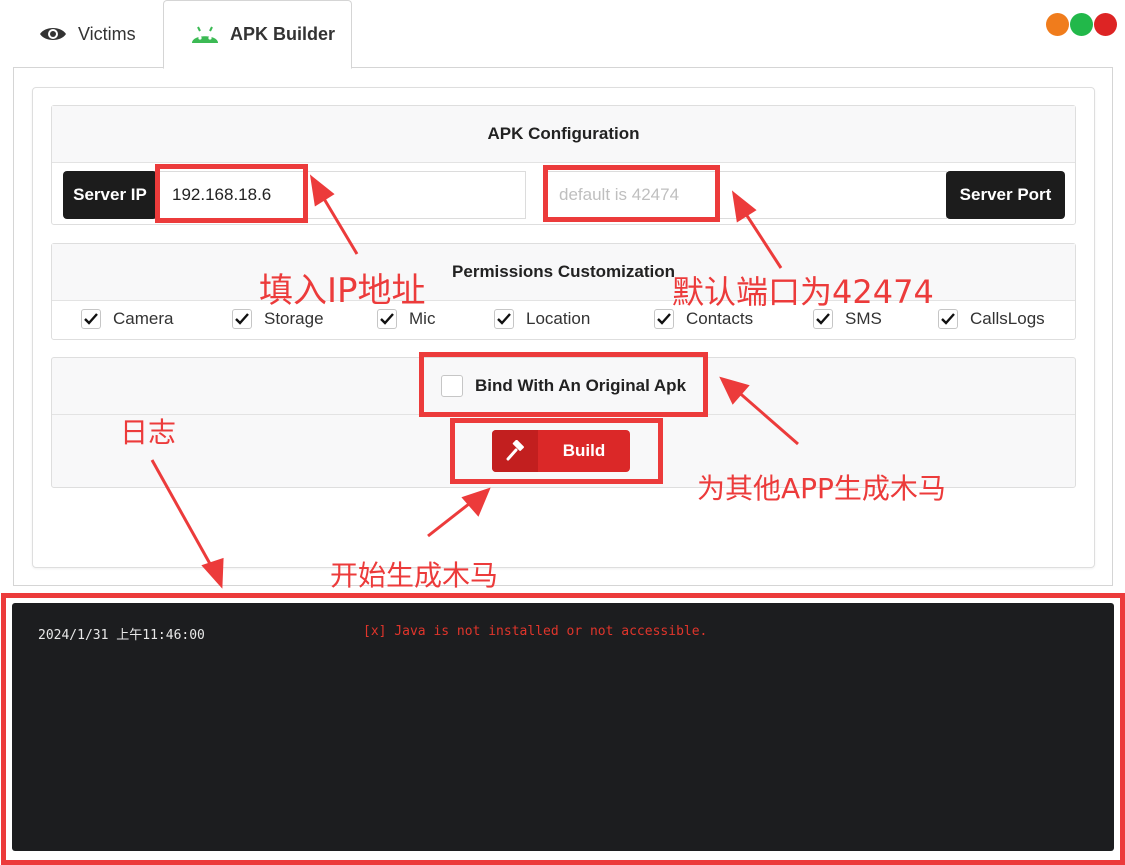 This screenshot has width=1125, height=865. What do you see at coordinates (1005, 195) in the screenshot?
I see `server-port-label: Server Port` at bounding box center [1005, 195].